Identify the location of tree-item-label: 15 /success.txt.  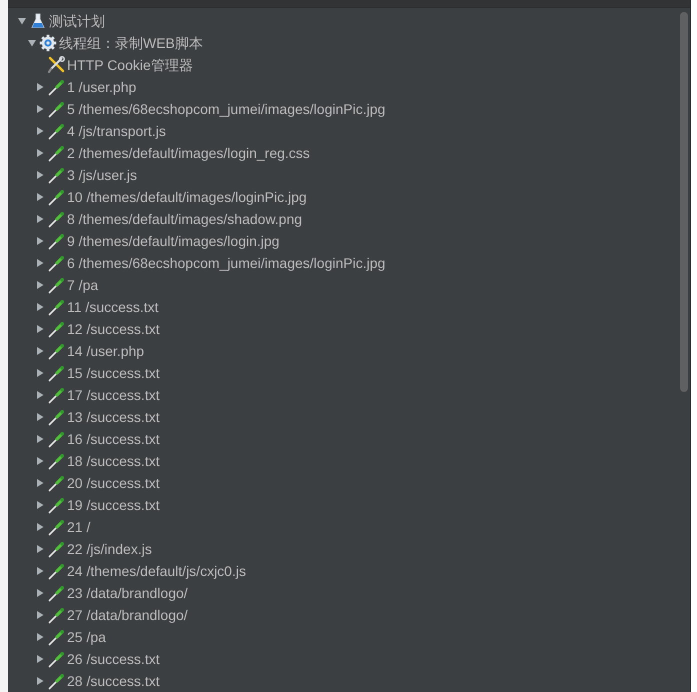
(113, 373).